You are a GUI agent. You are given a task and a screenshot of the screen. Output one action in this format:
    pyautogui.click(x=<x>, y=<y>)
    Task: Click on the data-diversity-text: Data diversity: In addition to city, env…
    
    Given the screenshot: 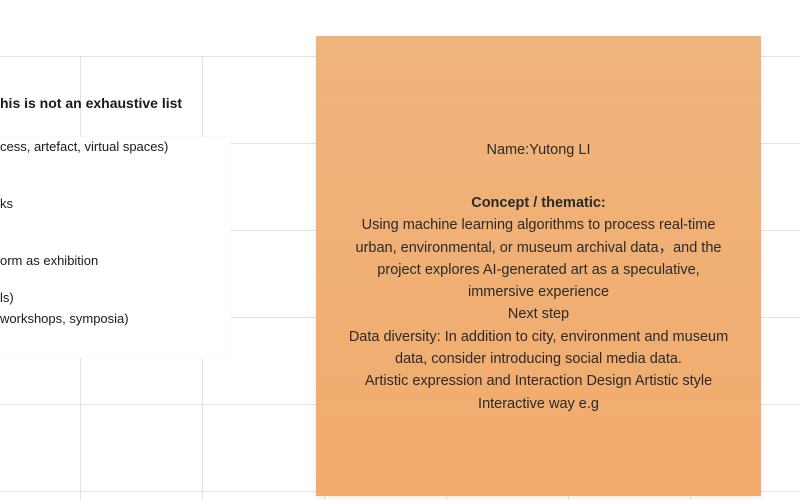 What is the action you would take?
    pyautogui.click(x=538, y=348)
    